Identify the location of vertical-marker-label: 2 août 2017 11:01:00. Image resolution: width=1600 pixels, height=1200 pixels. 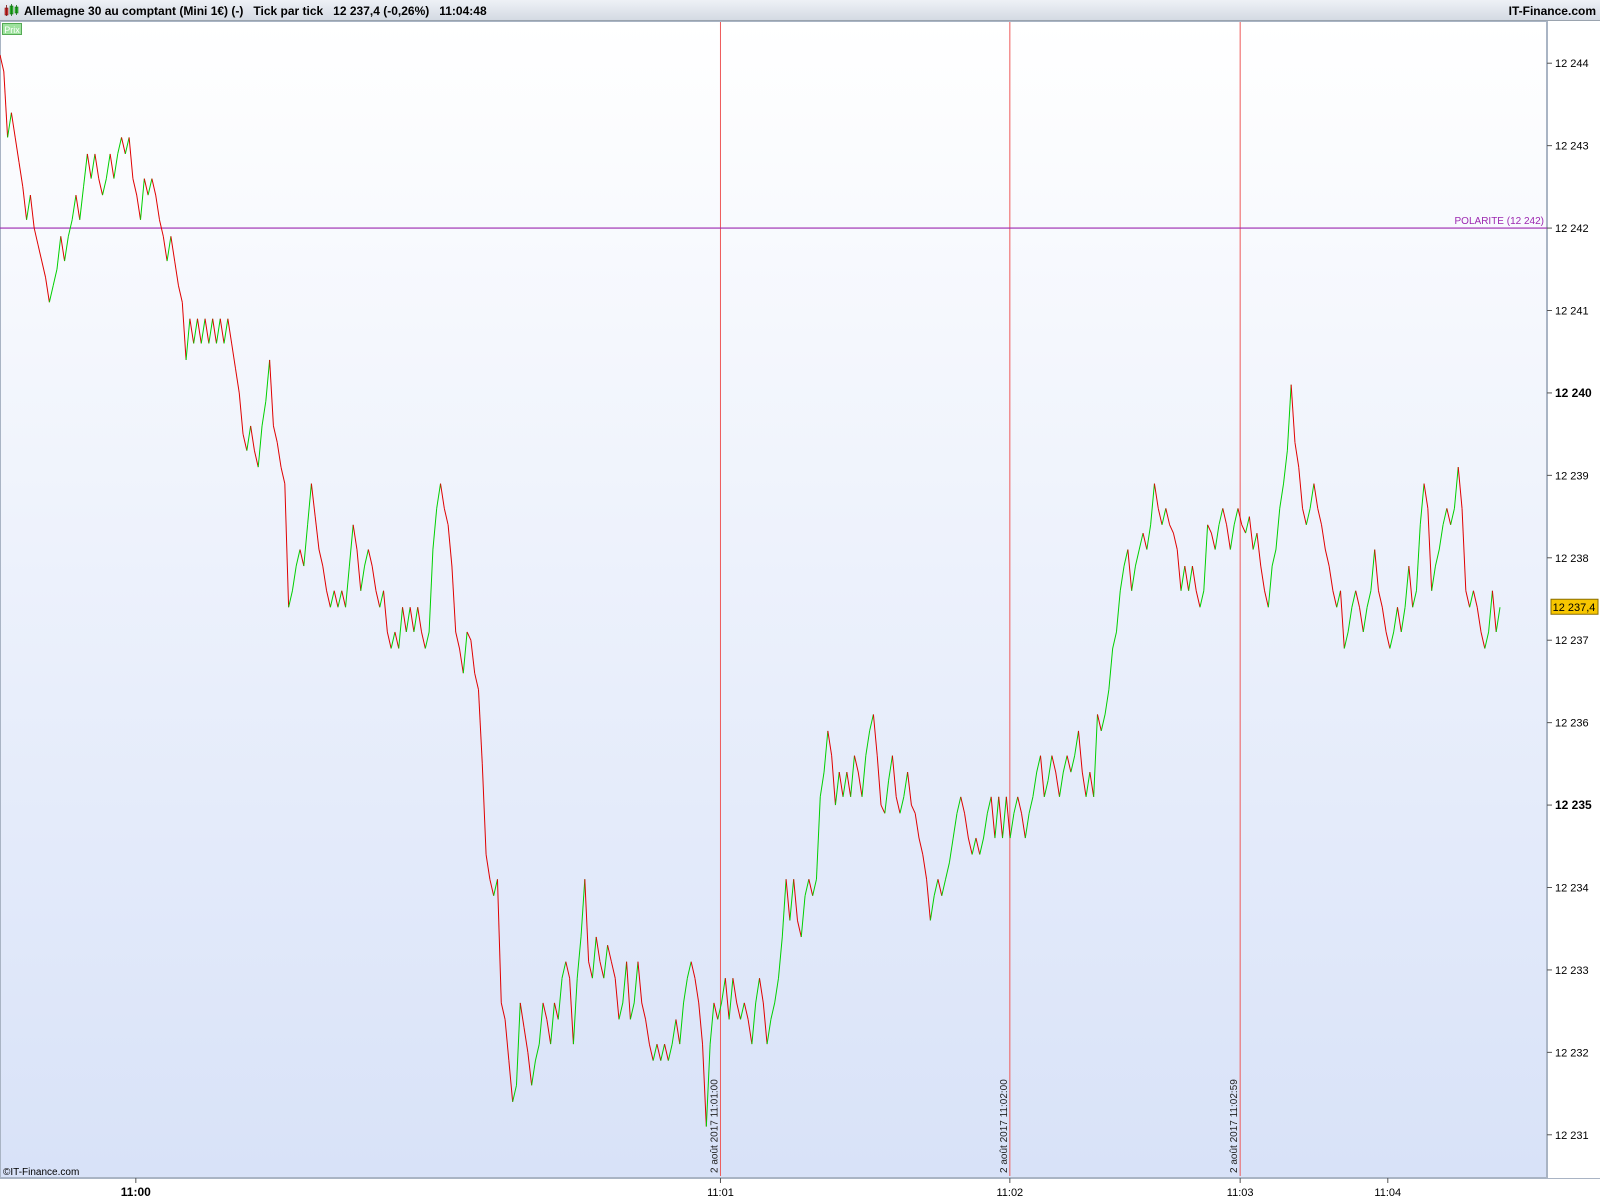
(714, 1126).